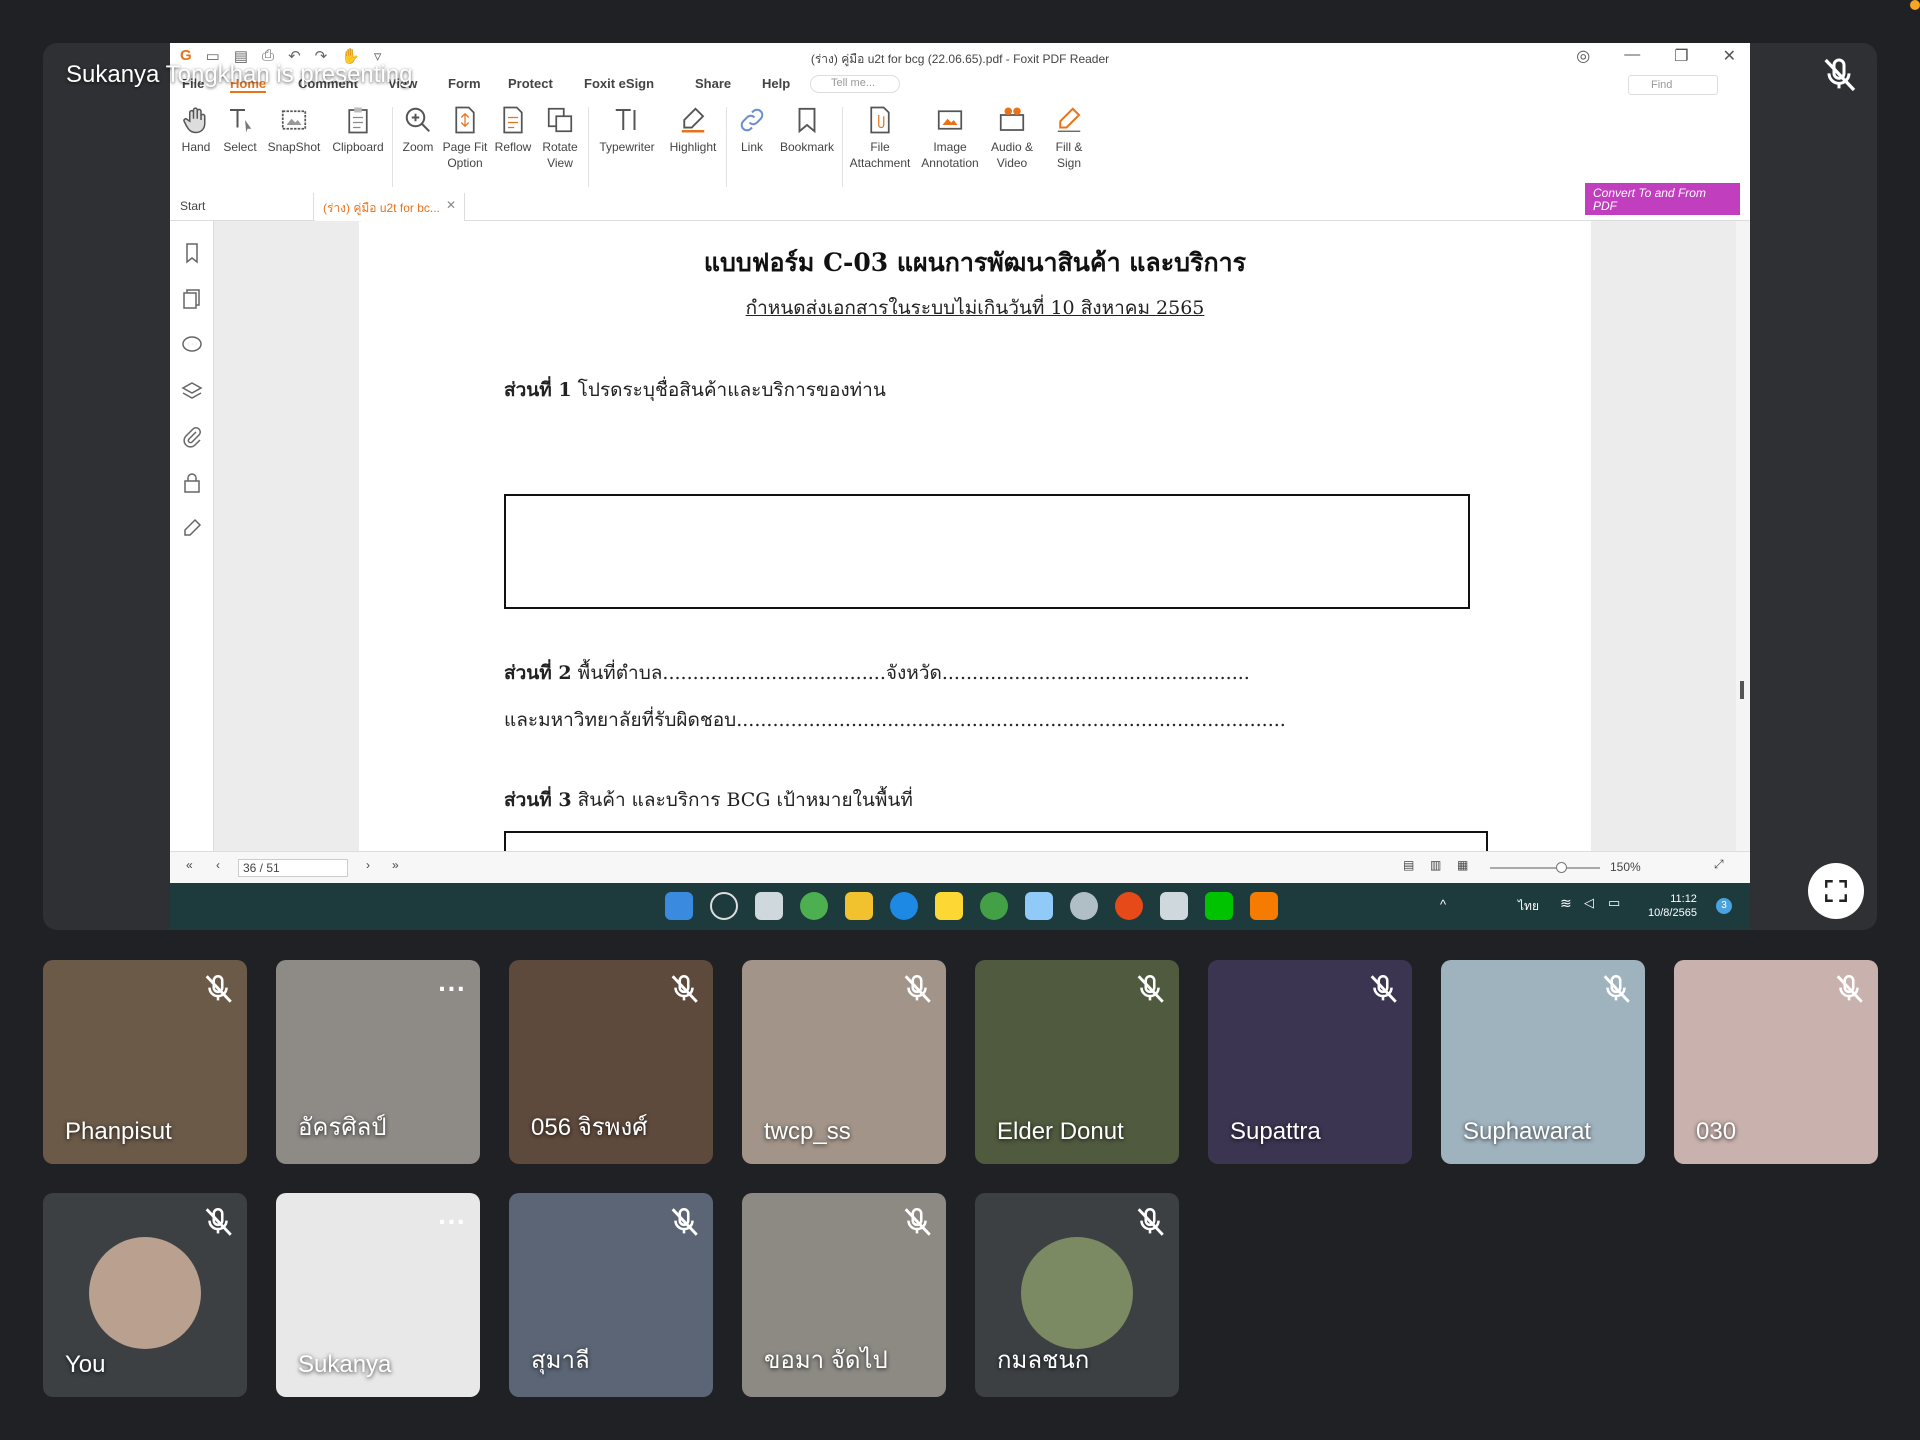 The width and height of the screenshot is (1920, 1440). I want to click on vertical-scrollbar, so click(1743, 536).